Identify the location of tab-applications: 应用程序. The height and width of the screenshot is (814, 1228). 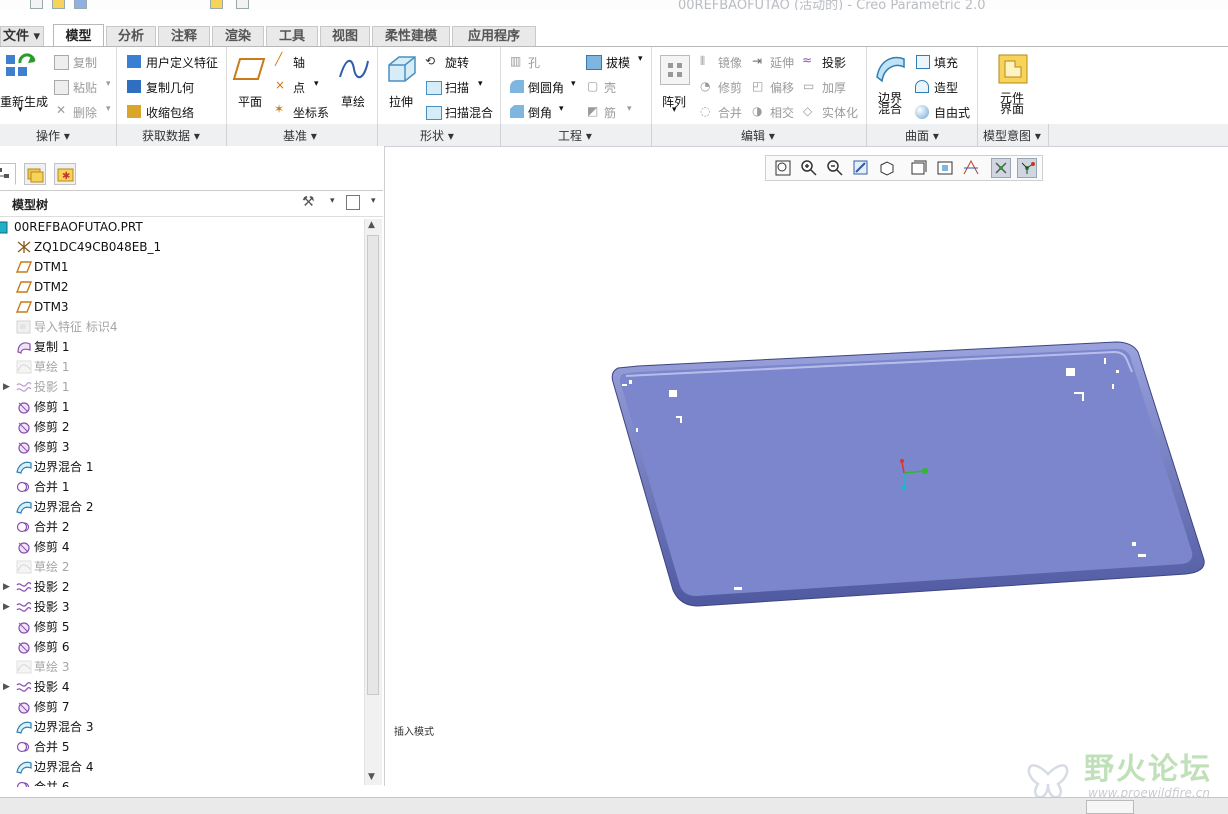
(494, 36).